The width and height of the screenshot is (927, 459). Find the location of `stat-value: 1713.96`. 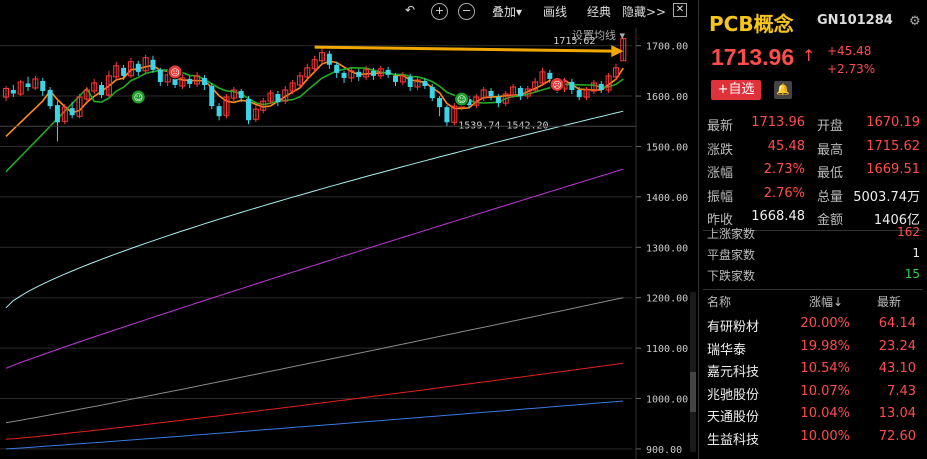

stat-value: 1713.96 is located at coordinates (778, 122).